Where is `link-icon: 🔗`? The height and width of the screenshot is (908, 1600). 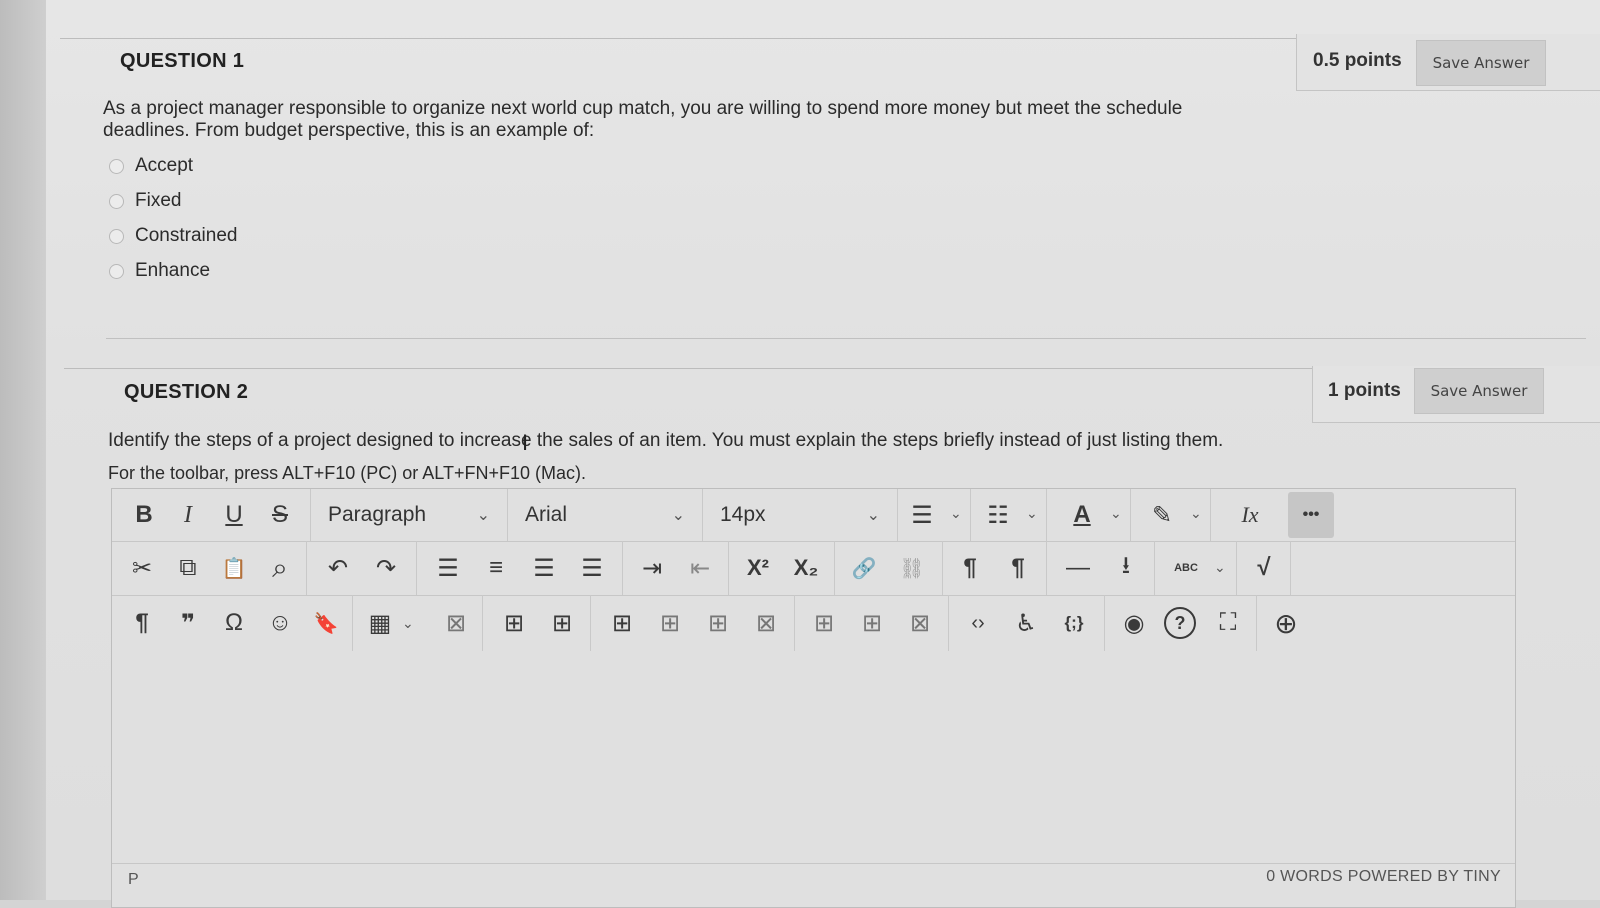 link-icon: 🔗 is located at coordinates (864, 568).